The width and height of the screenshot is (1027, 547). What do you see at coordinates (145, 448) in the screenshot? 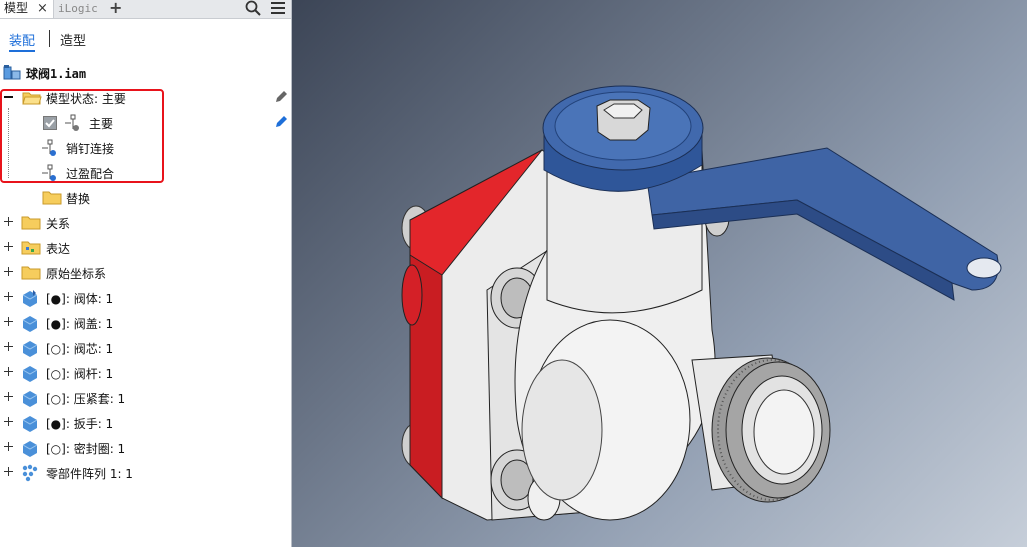
I see `tree-item-part: [○]: 密封圈: 1` at bounding box center [145, 448].